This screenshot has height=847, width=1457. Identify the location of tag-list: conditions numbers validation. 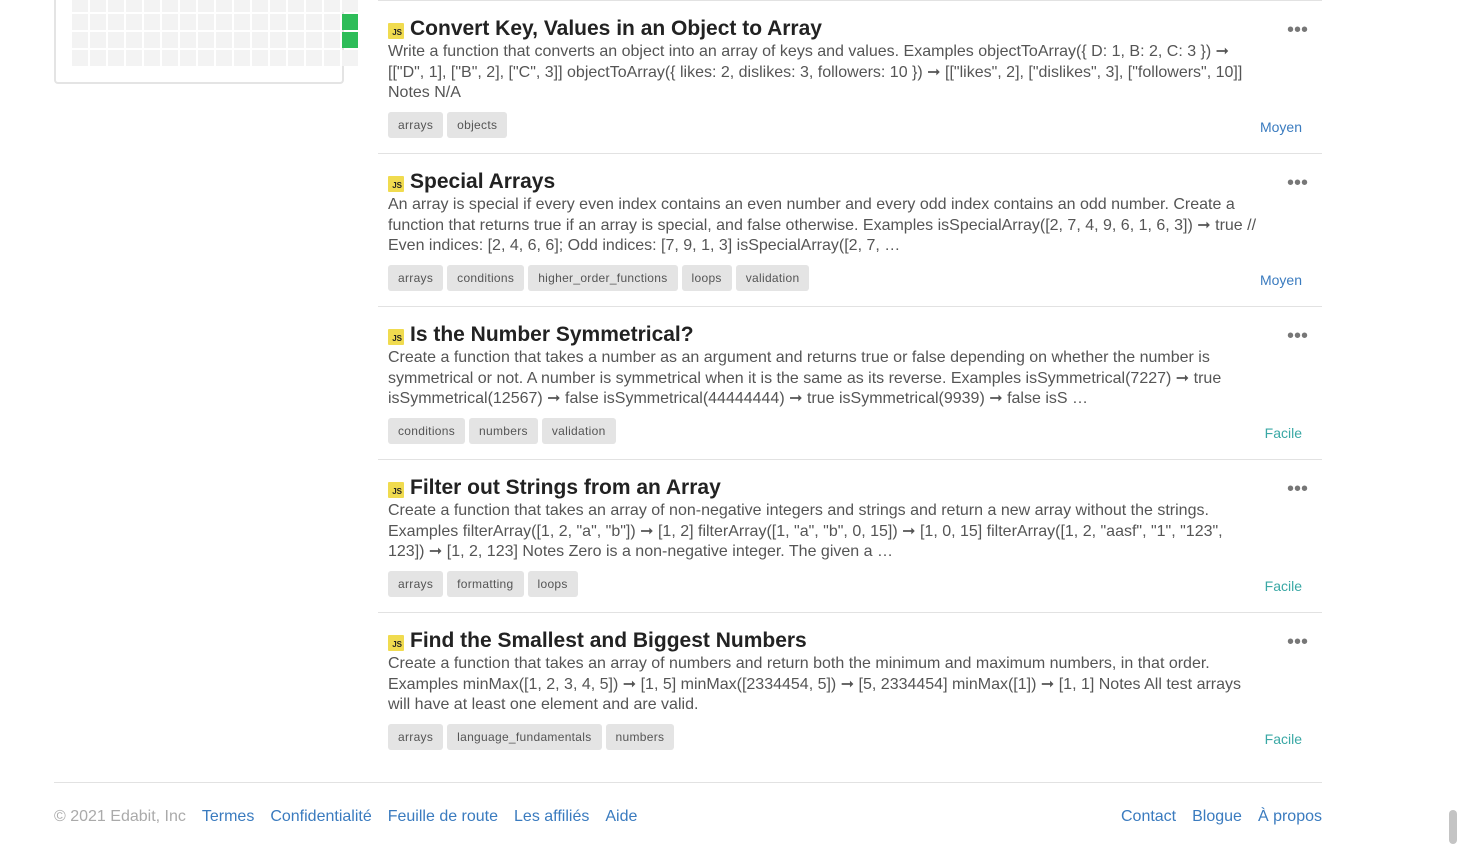
(502, 431).